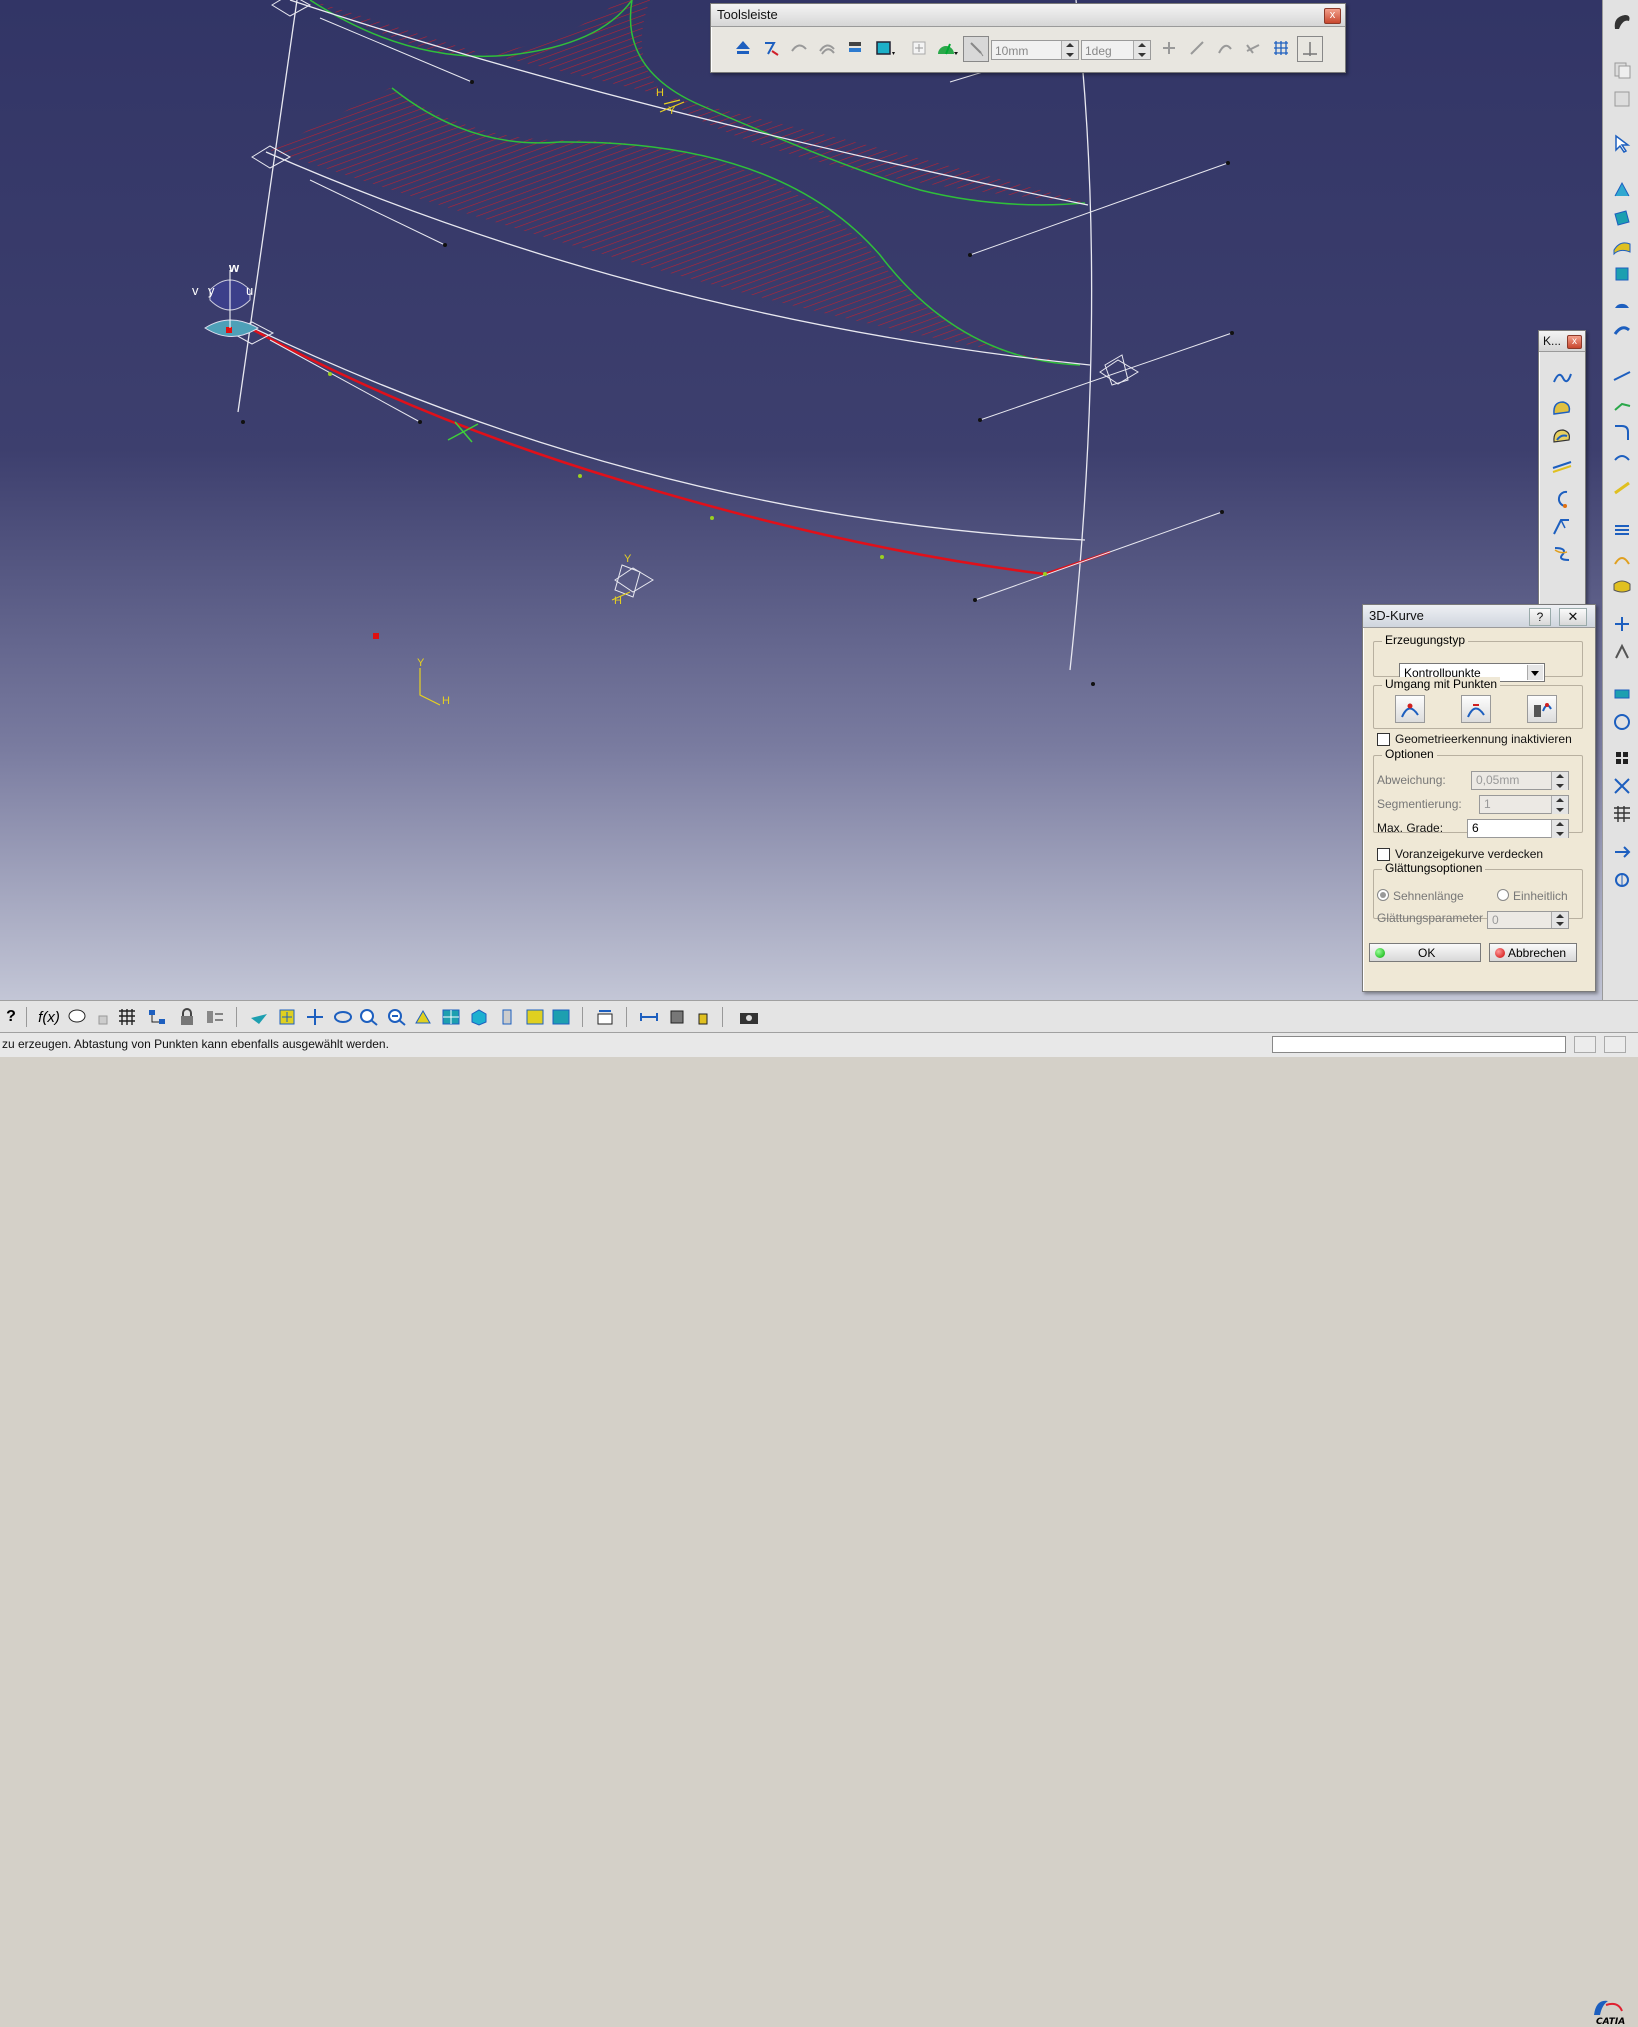  Describe the element at coordinates (1503, 895) in the screenshot. I see `uniform-radio` at that location.